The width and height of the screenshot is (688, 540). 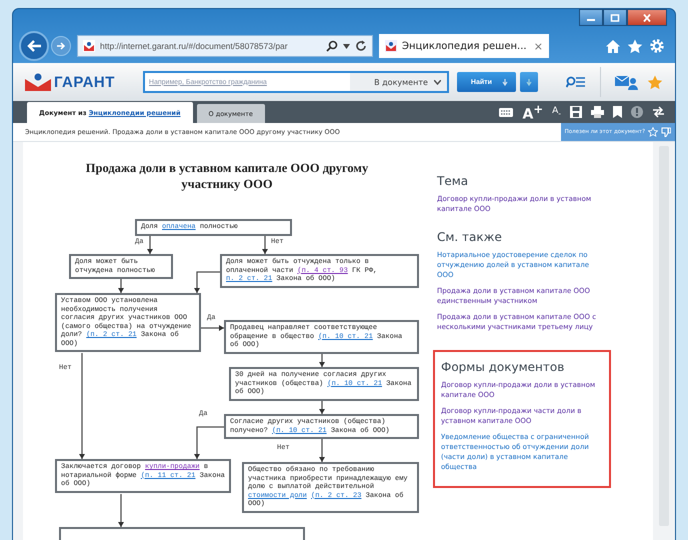 I want to click on section-title: Тема, so click(x=453, y=181).